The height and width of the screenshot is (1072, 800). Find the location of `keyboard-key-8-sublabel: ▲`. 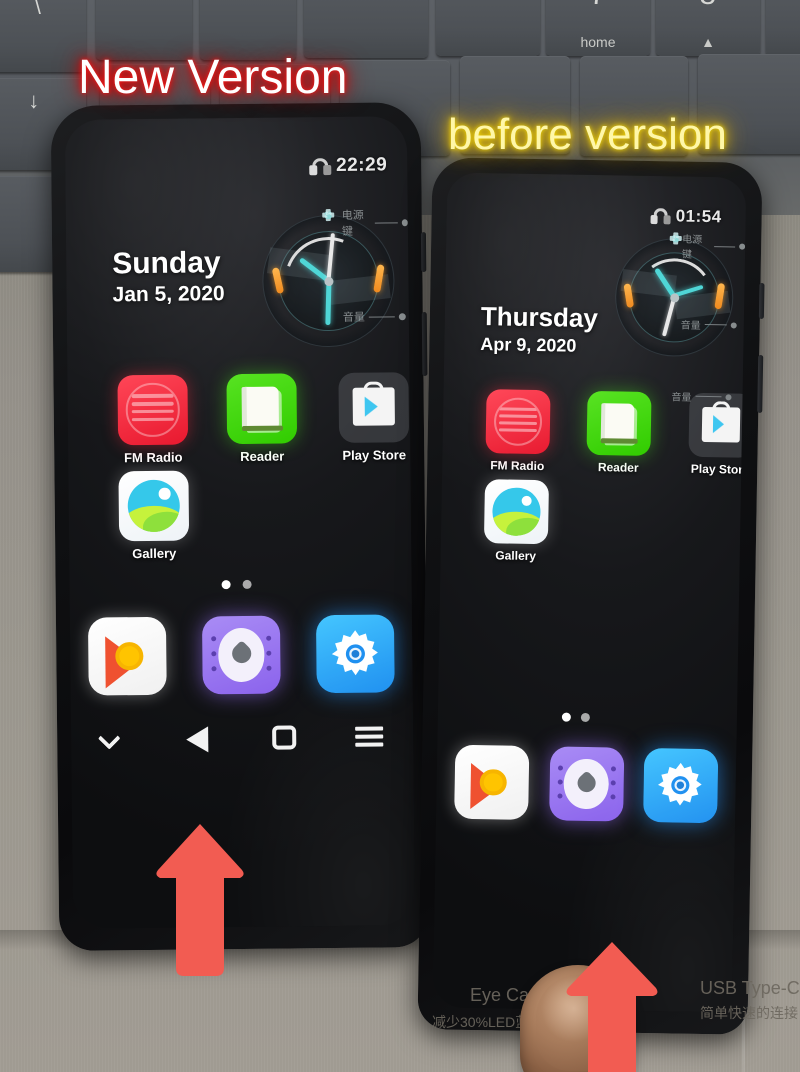

keyboard-key-8-sublabel: ▲ is located at coordinates (708, 42).